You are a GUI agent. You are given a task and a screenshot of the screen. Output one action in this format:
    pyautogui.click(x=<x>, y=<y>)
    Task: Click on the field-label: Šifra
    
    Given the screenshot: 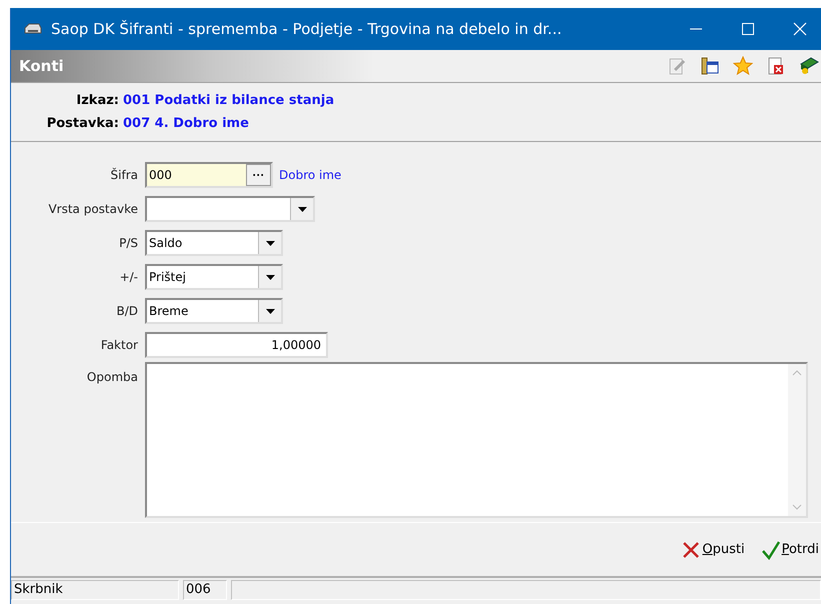 What is the action you would take?
    pyautogui.click(x=124, y=175)
    